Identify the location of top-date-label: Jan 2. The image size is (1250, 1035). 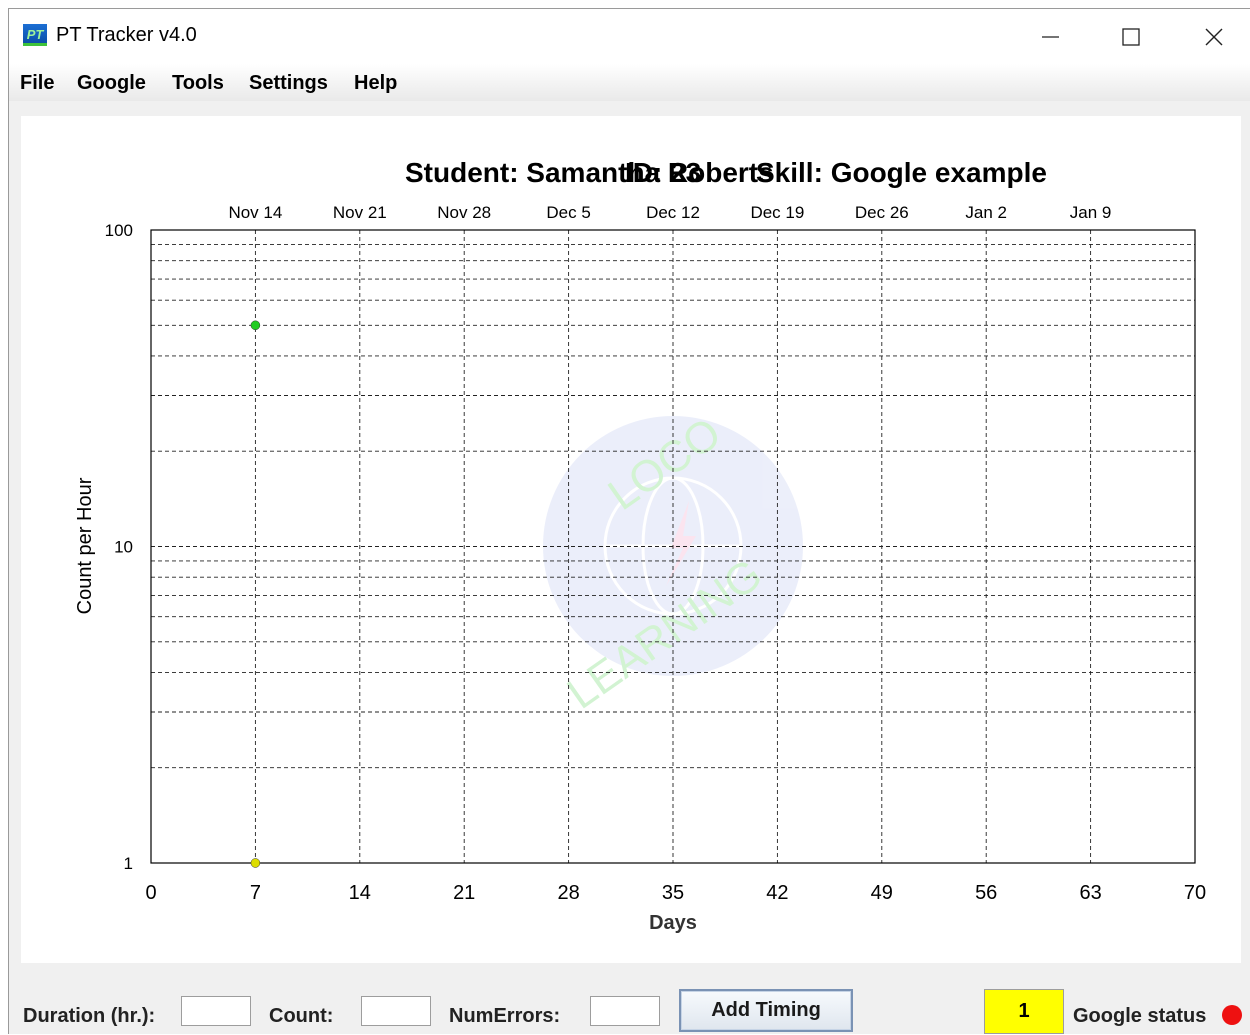
(986, 212).